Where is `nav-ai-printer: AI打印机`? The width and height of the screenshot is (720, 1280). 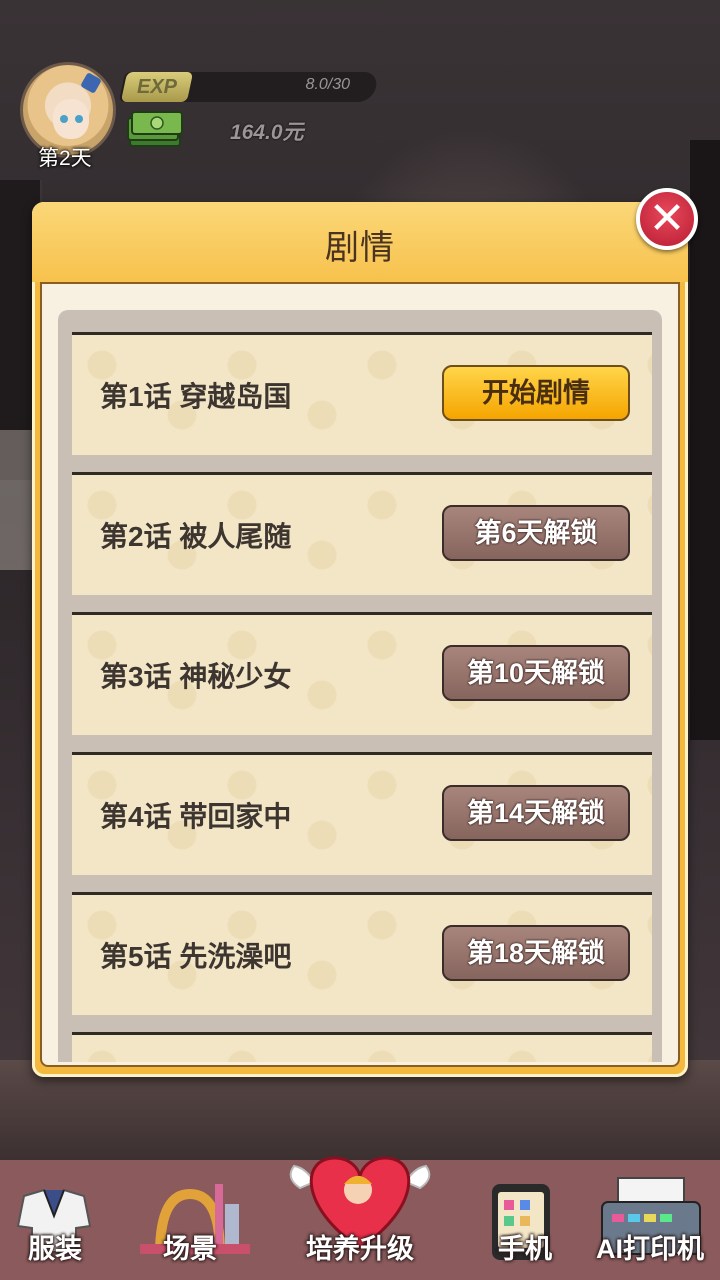
nav-ai-printer: AI打印机 is located at coordinates (650, 1220).